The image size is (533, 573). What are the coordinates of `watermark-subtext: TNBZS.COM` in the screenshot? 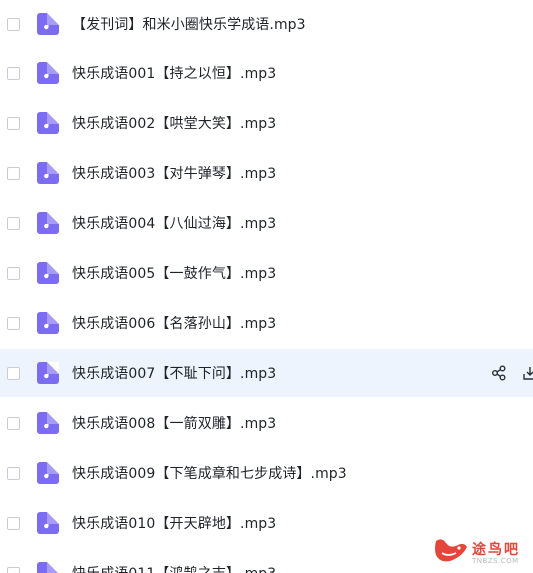 It's located at (495, 561).